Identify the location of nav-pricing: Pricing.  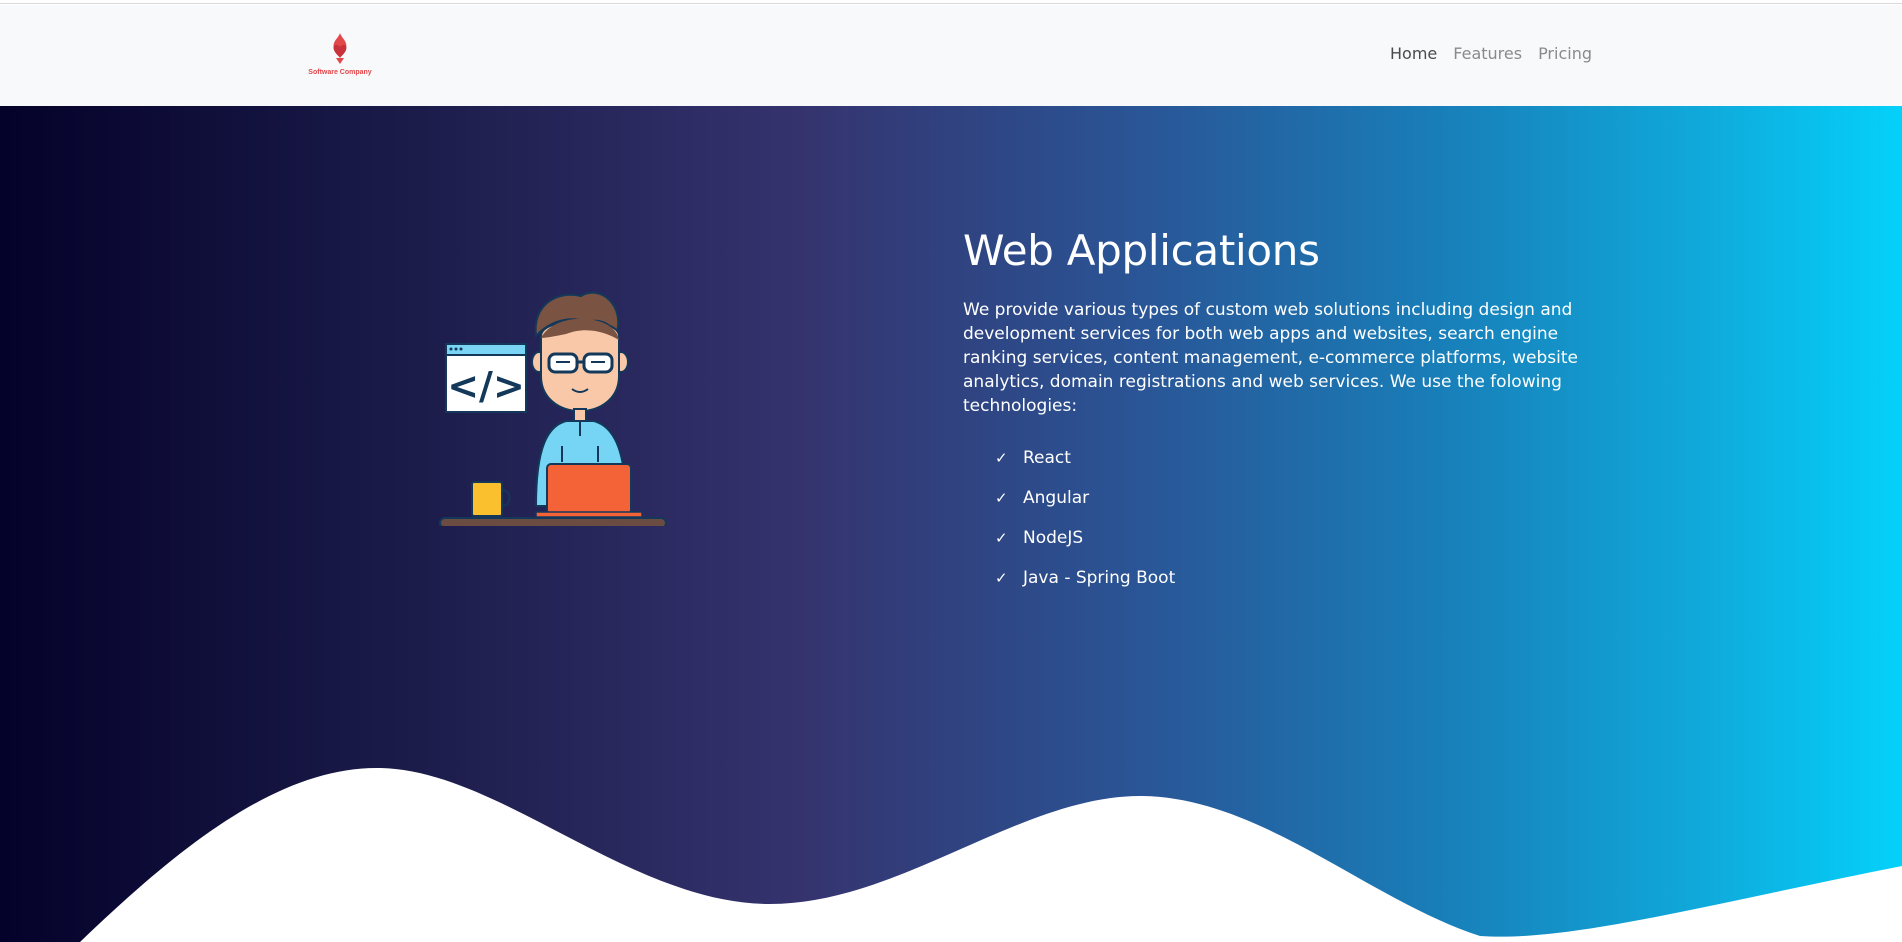
(1565, 53).